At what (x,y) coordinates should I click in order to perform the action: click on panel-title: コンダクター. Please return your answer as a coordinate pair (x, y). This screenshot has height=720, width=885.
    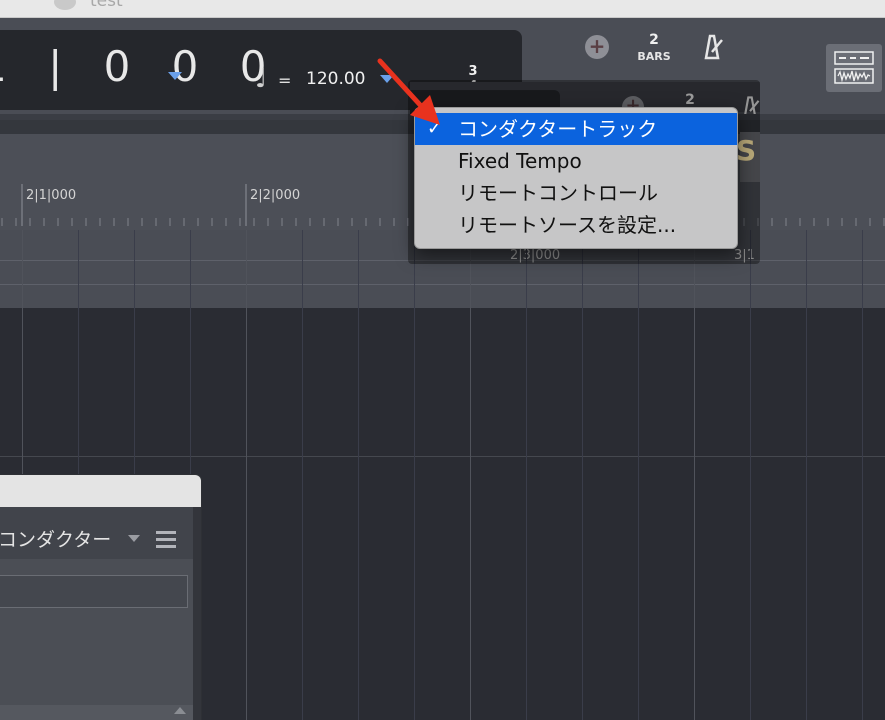
    Looking at the image, I should click on (55, 538).